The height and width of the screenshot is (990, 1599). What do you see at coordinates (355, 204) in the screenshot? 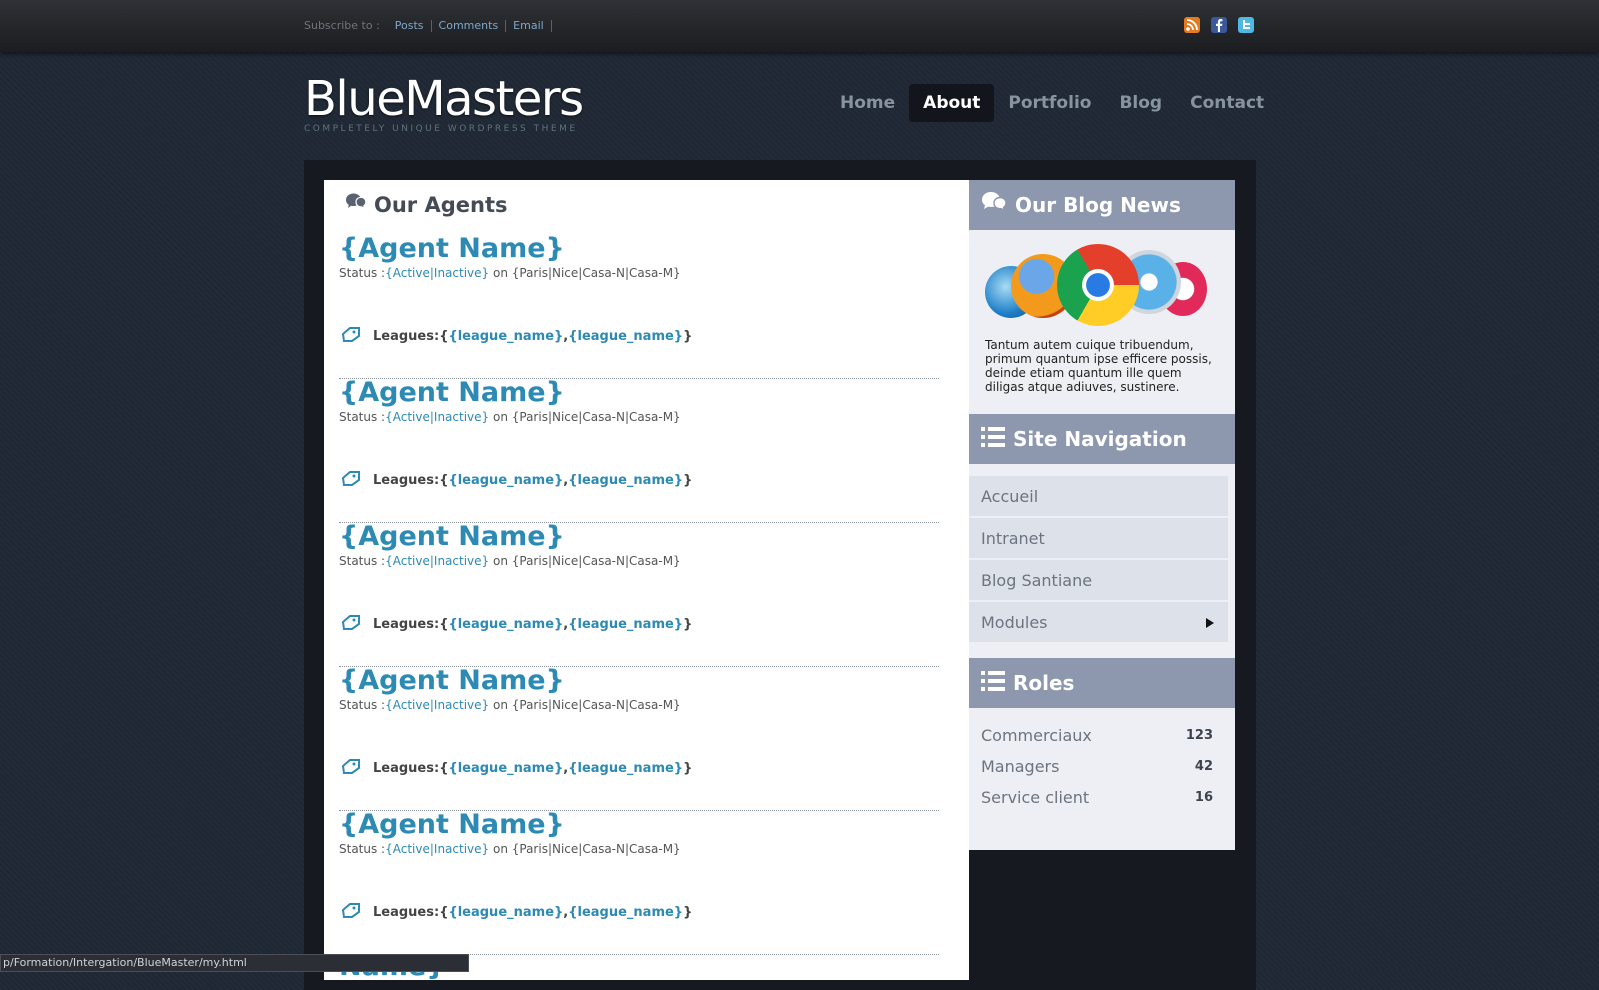
I see `chat-bubbles-icon` at bounding box center [355, 204].